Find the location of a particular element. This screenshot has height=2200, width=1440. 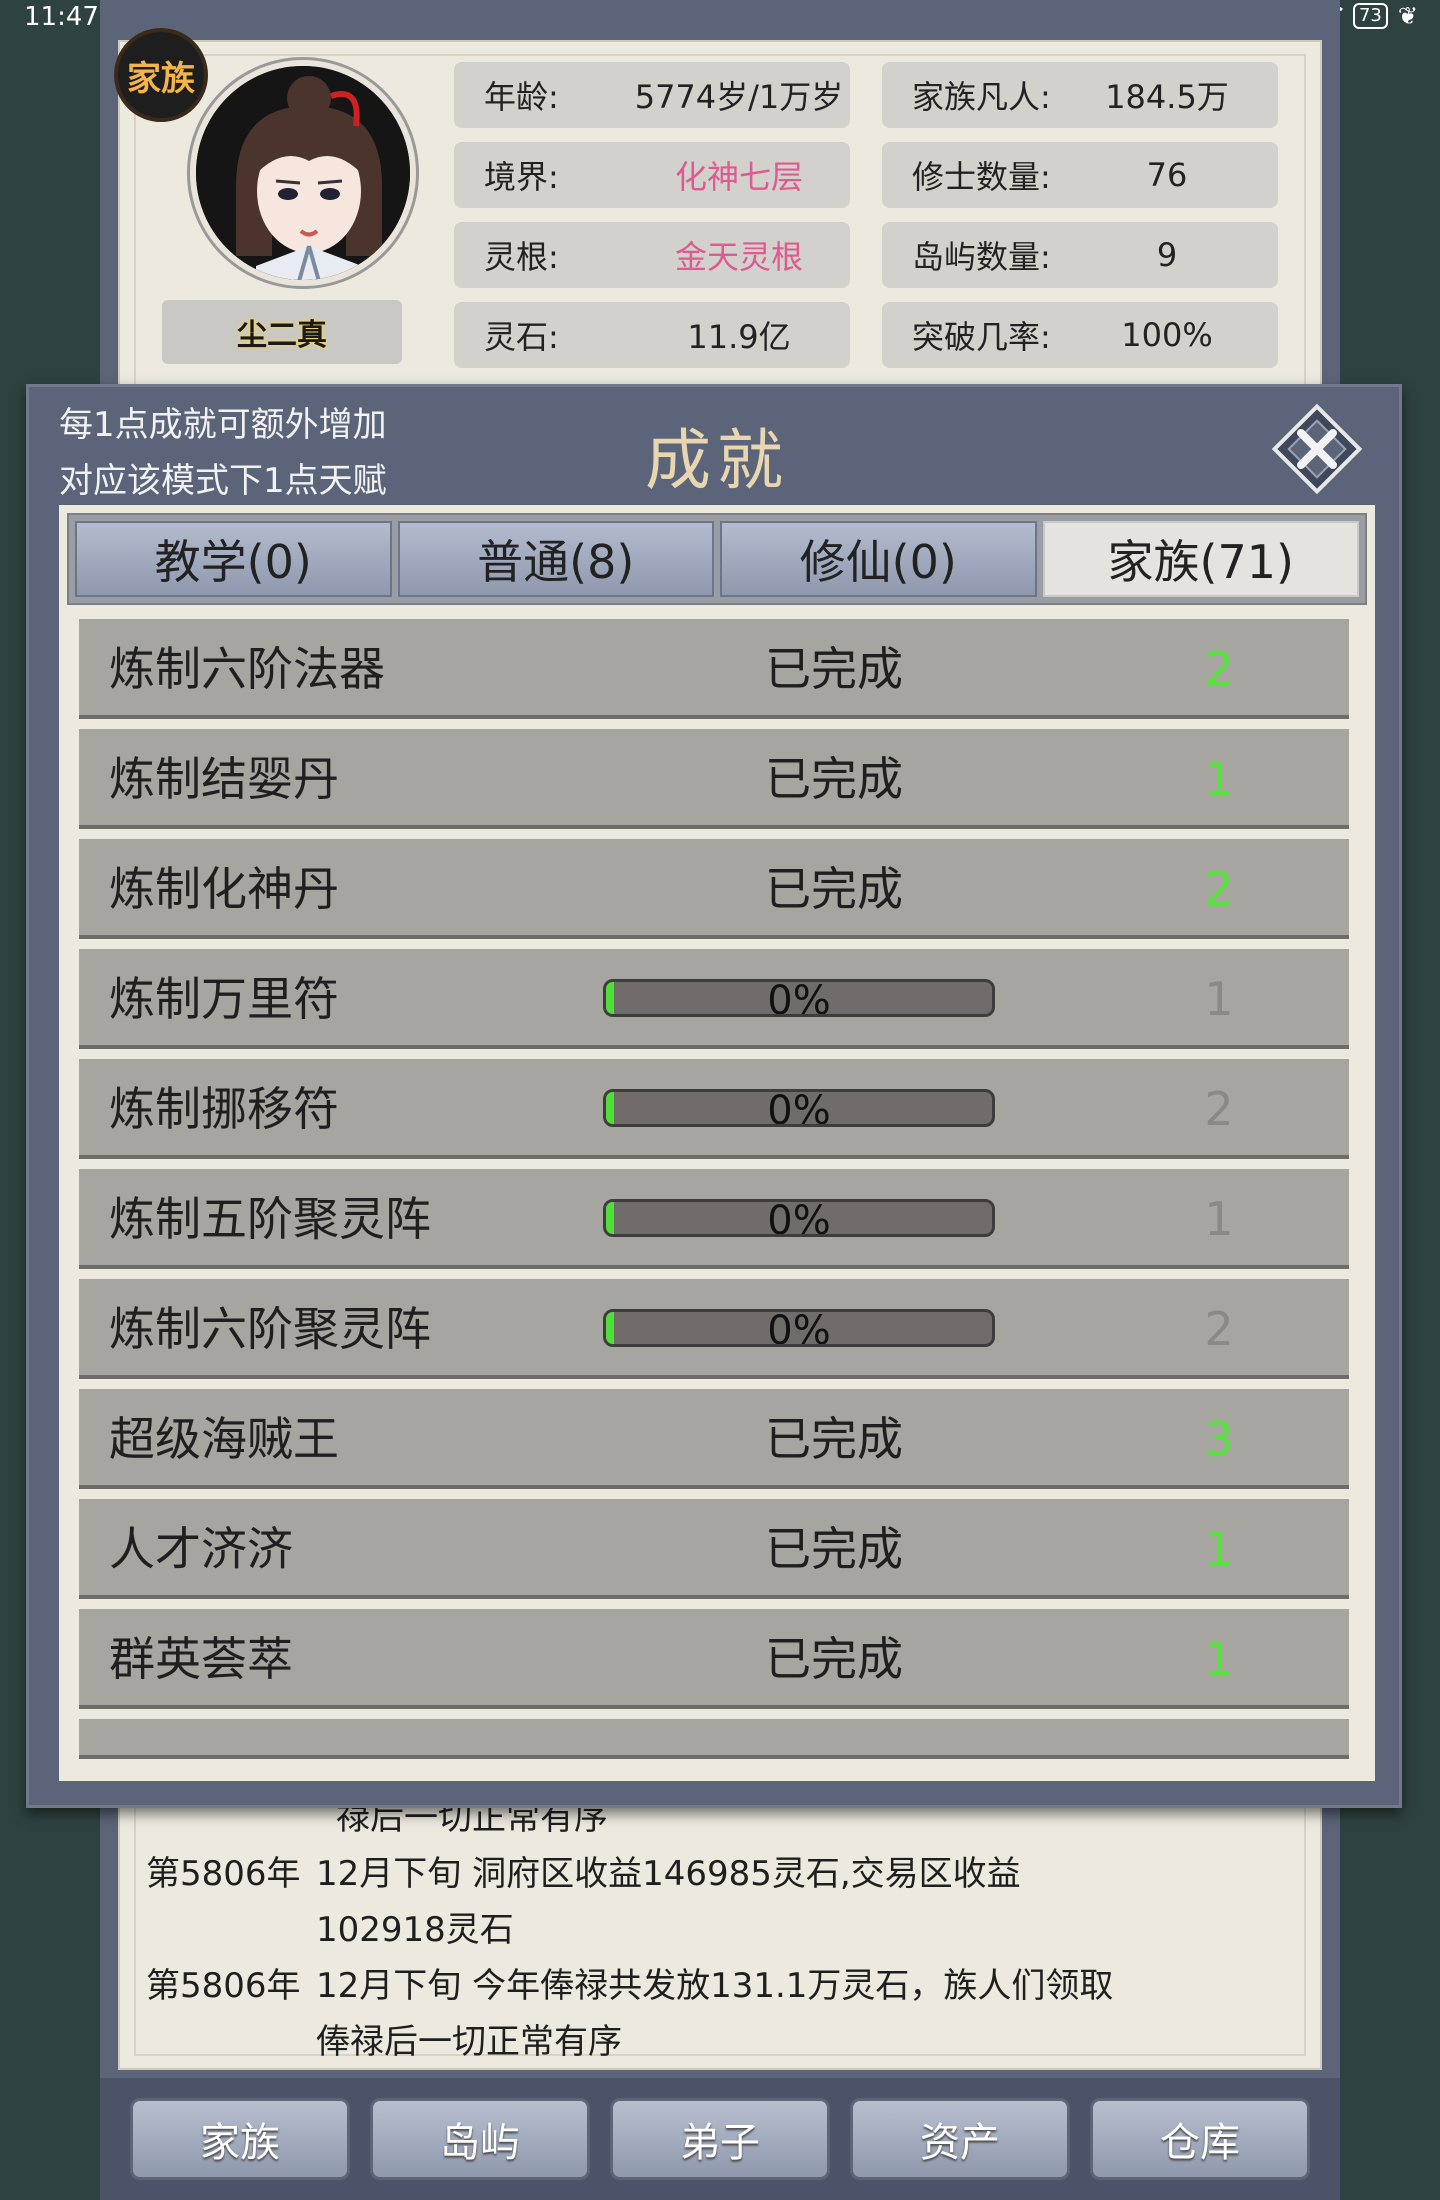

stat-label: 家族凡人: is located at coordinates (981, 97).